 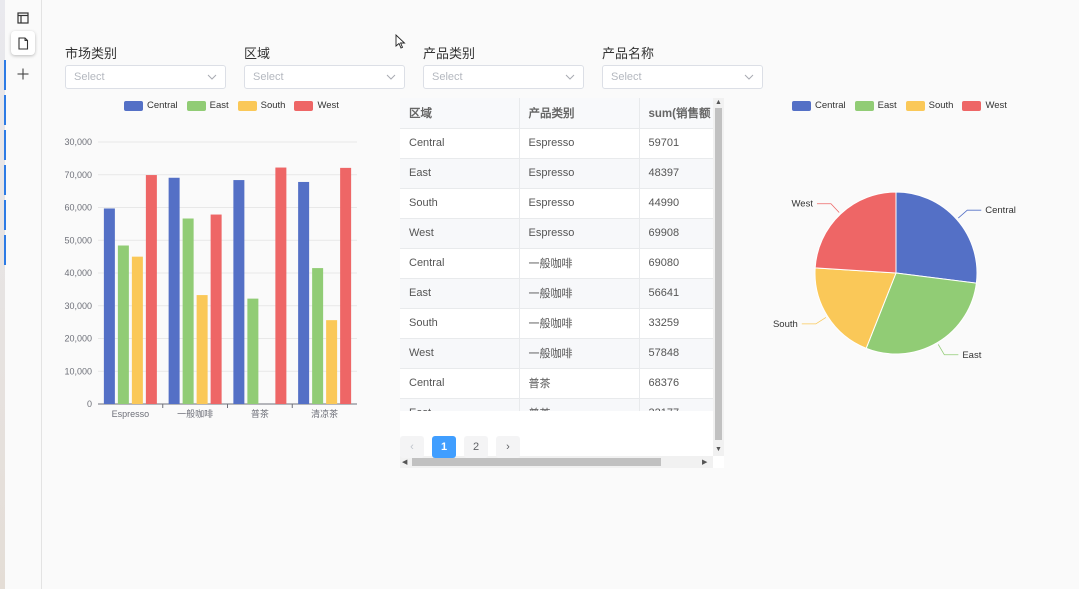 What do you see at coordinates (503, 77) in the screenshot?
I see `product-category-select: Select` at bounding box center [503, 77].